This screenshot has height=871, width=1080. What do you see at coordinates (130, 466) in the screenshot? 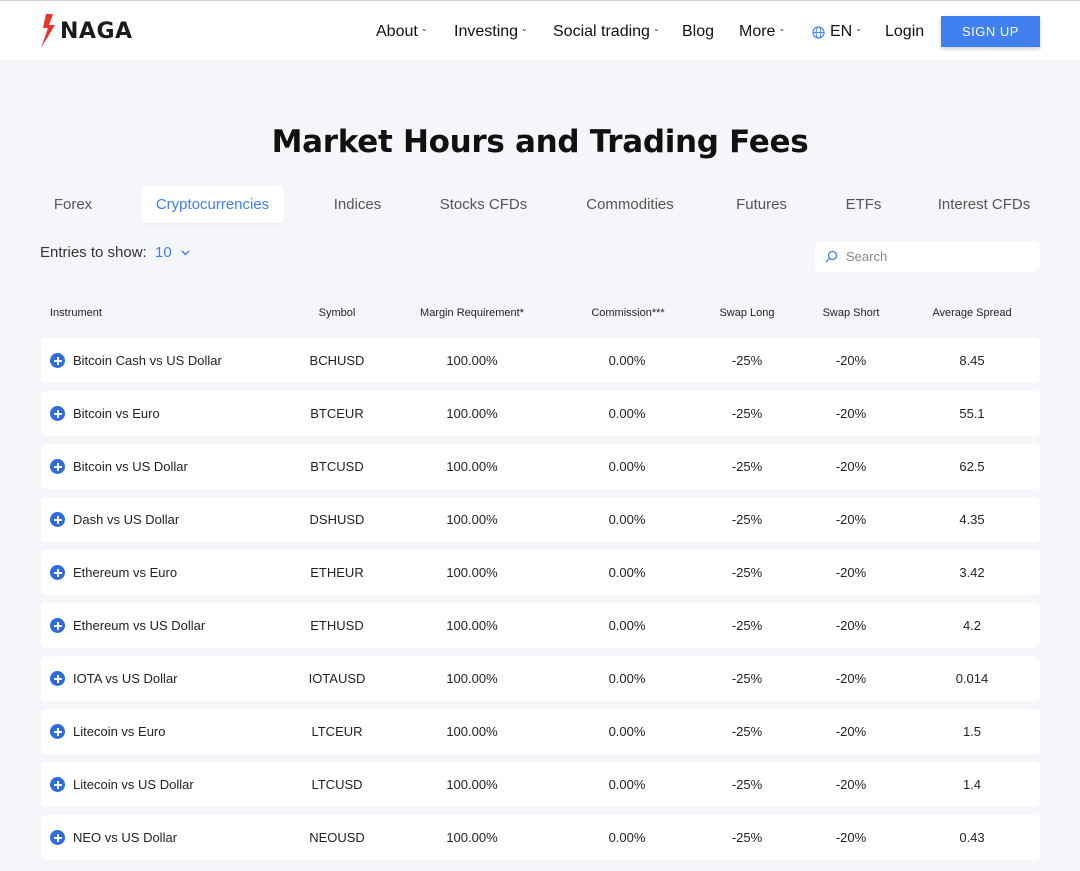
I see `instrument-cell: Bitcoin vs US Dollar` at bounding box center [130, 466].